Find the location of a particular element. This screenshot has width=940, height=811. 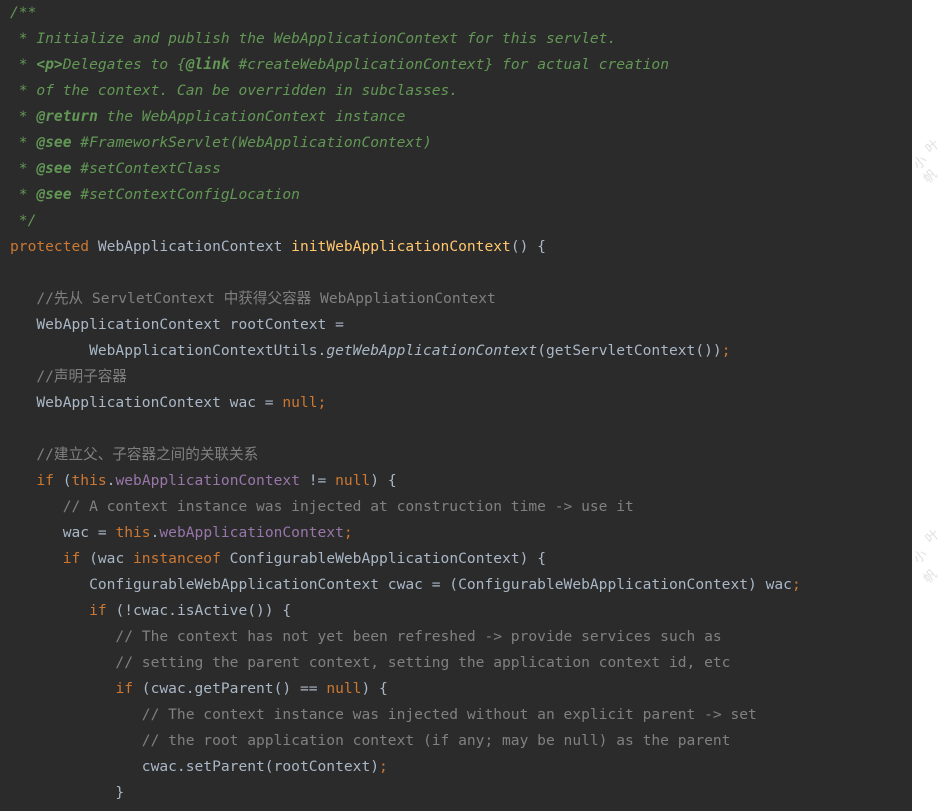

code-token: the WebApplicationContext instance is located at coordinates (251, 116).